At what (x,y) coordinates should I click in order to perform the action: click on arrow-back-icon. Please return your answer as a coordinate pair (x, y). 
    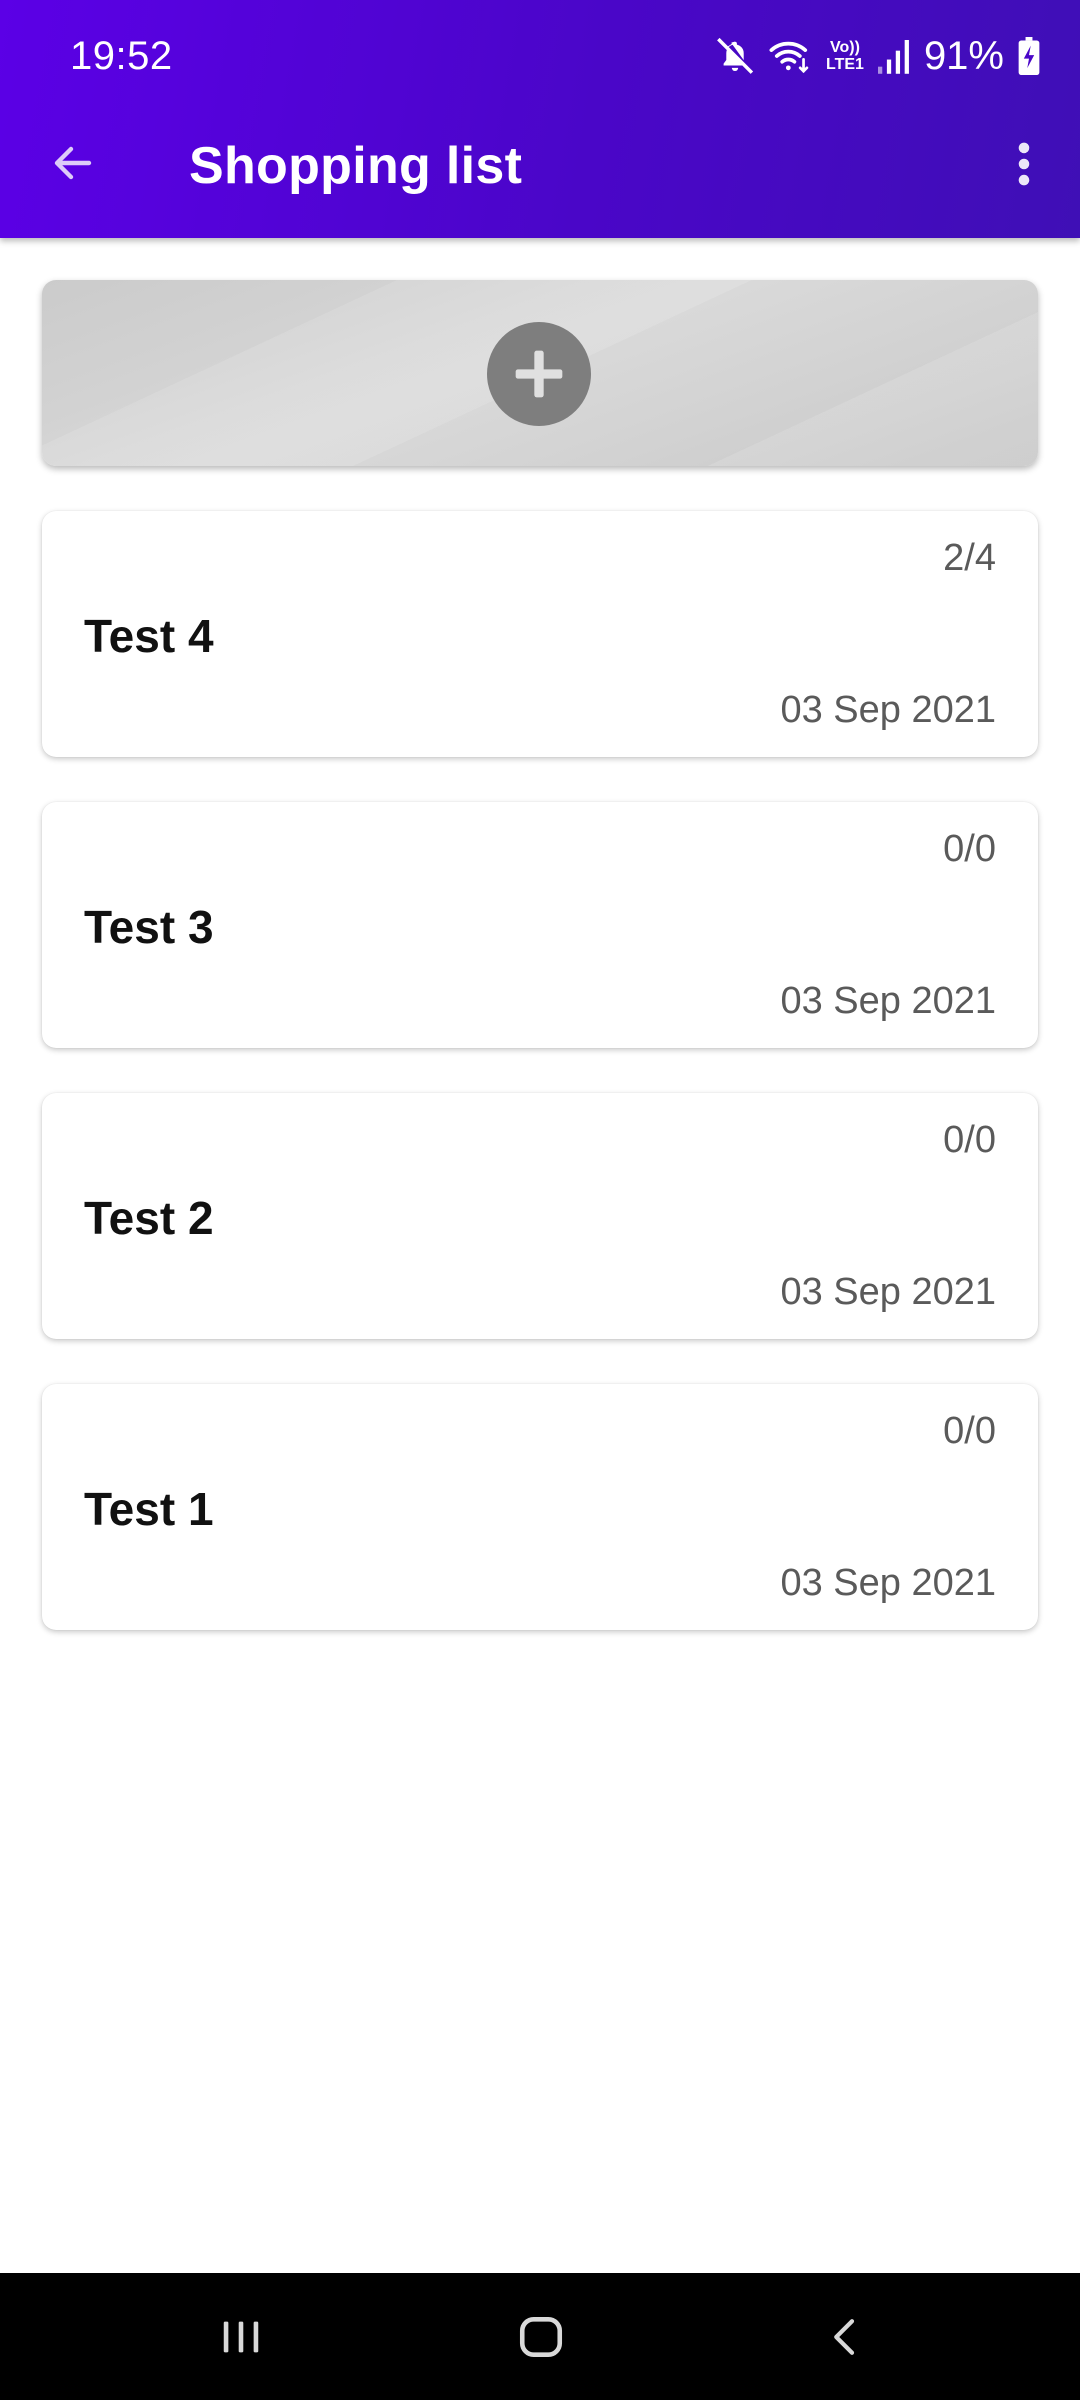
    Looking at the image, I should click on (73, 163).